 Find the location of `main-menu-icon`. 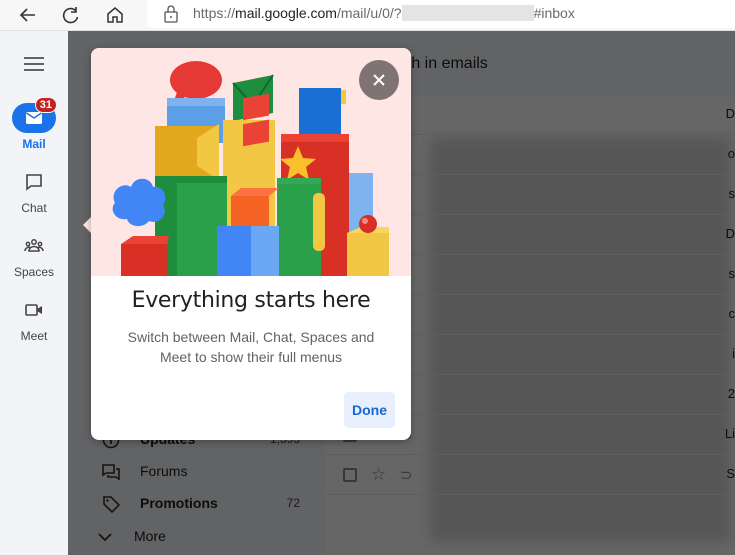

main-menu-icon is located at coordinates (34, 64).